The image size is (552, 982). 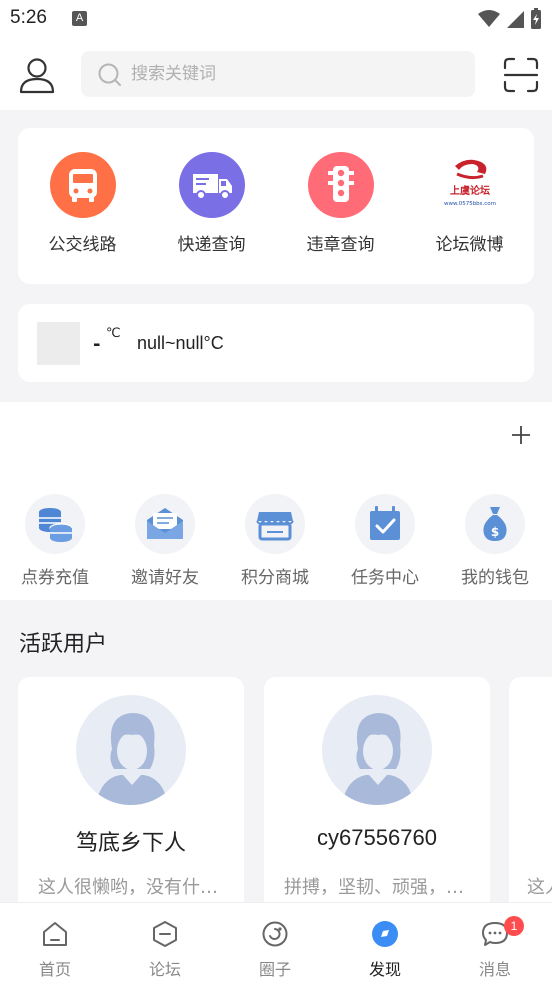 What do you see at coordinates (55, 578) in the screenshot?
I see `tool-label: 点券充值` at bounding box center [55, 578].